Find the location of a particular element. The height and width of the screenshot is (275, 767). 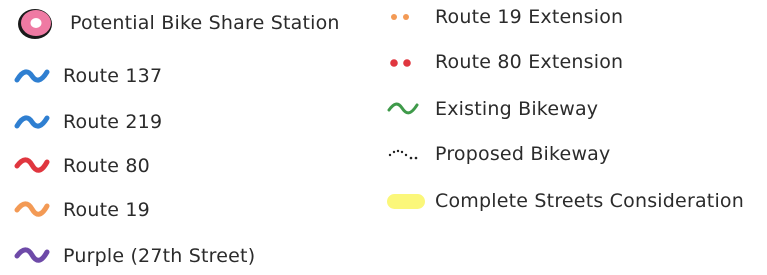

legend-label: Complete Streets Consideration is located at coordinates (589, 201).